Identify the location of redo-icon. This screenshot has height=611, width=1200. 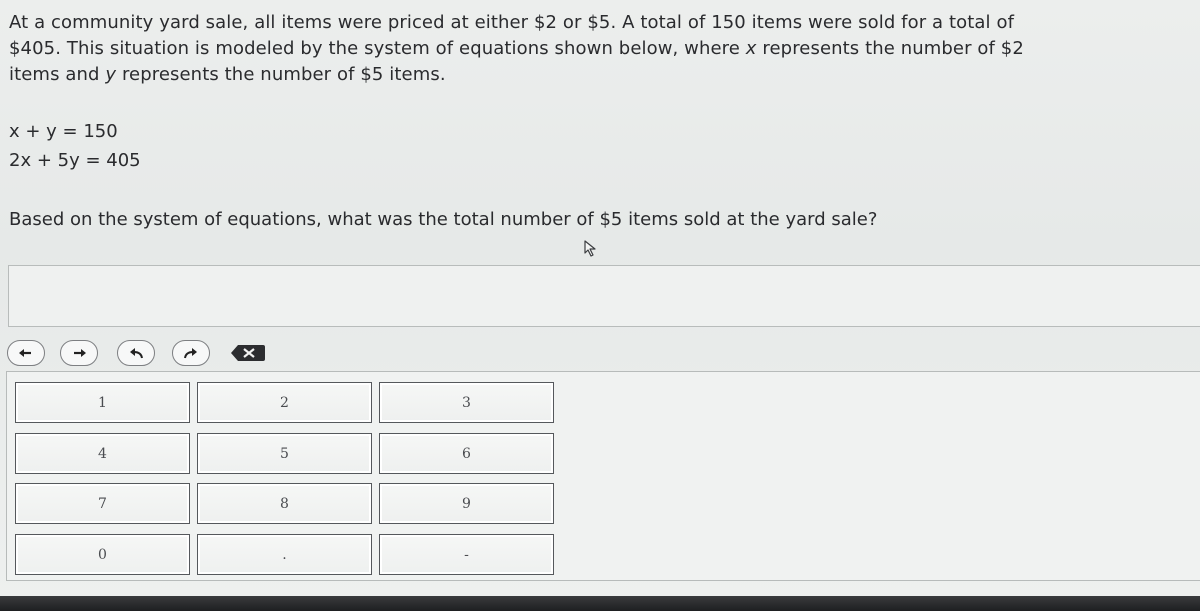
(190, 353).